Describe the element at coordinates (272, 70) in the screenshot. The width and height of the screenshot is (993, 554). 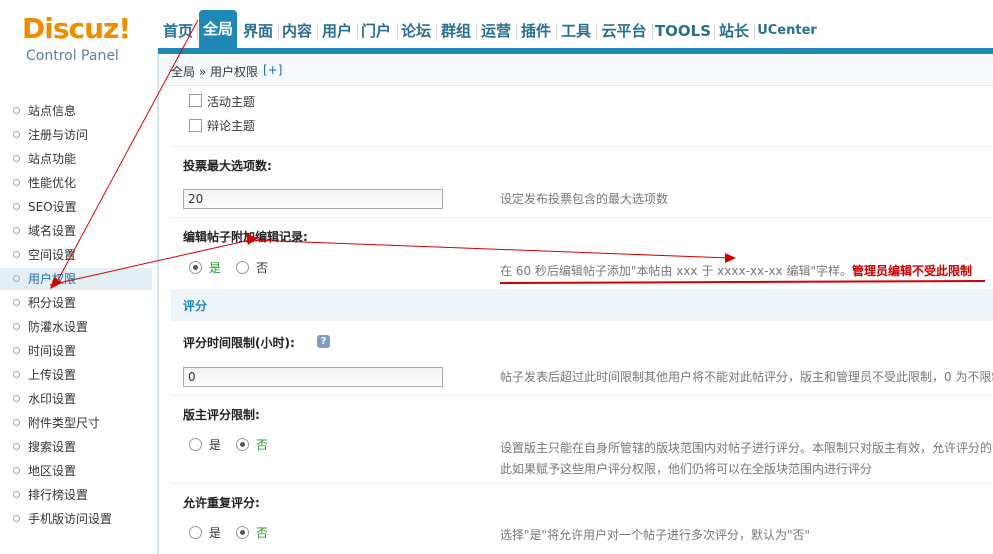
I see `breadcrumb-add-button: [+]` at that location.